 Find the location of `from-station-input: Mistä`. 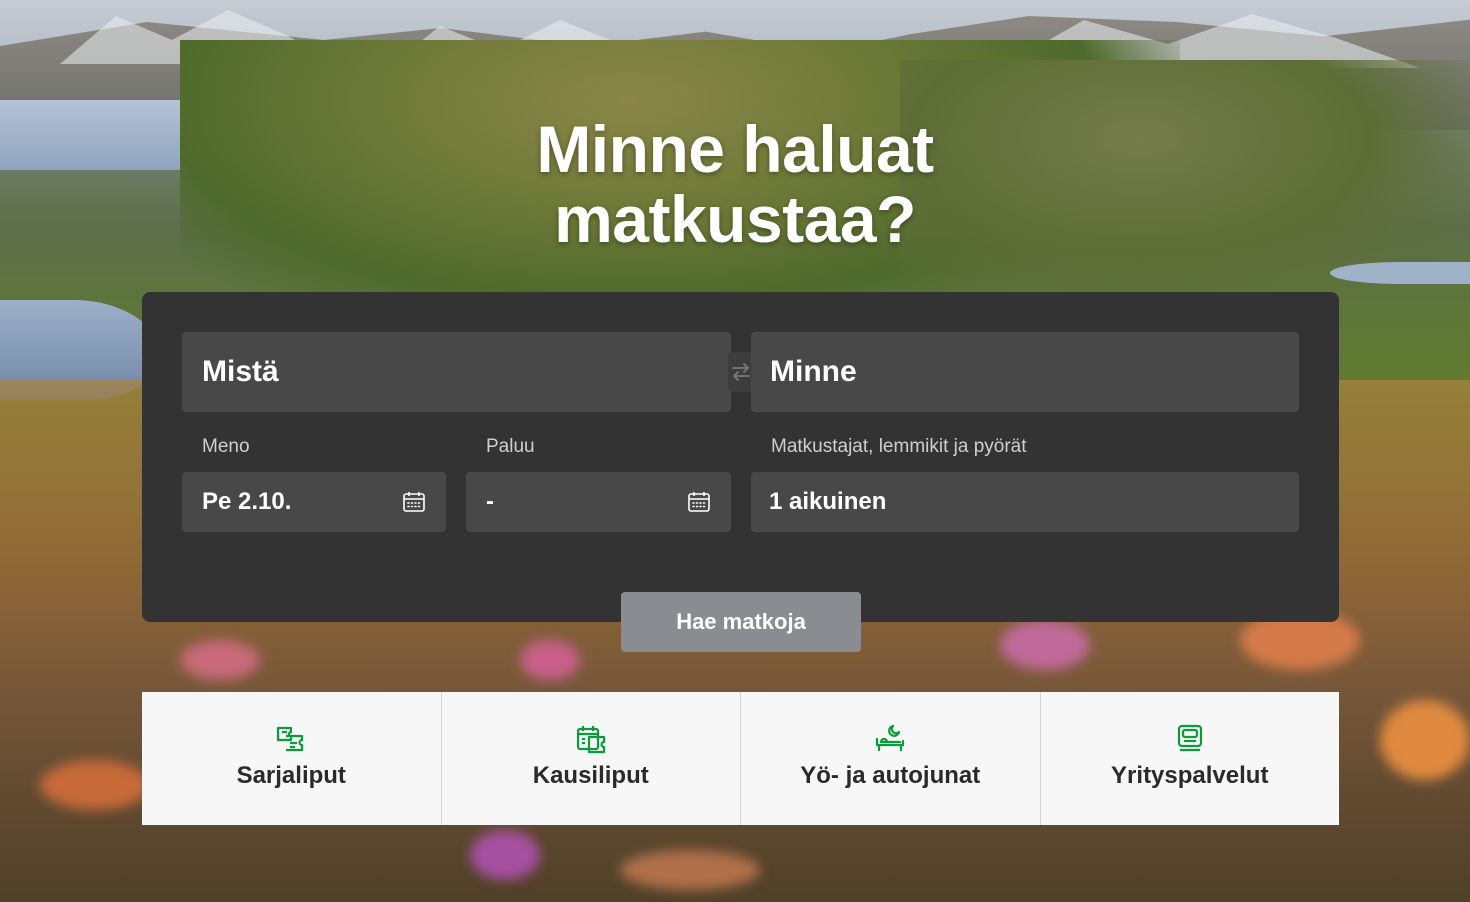

from-station-input: Mistä is located at coordinates (456, 372).